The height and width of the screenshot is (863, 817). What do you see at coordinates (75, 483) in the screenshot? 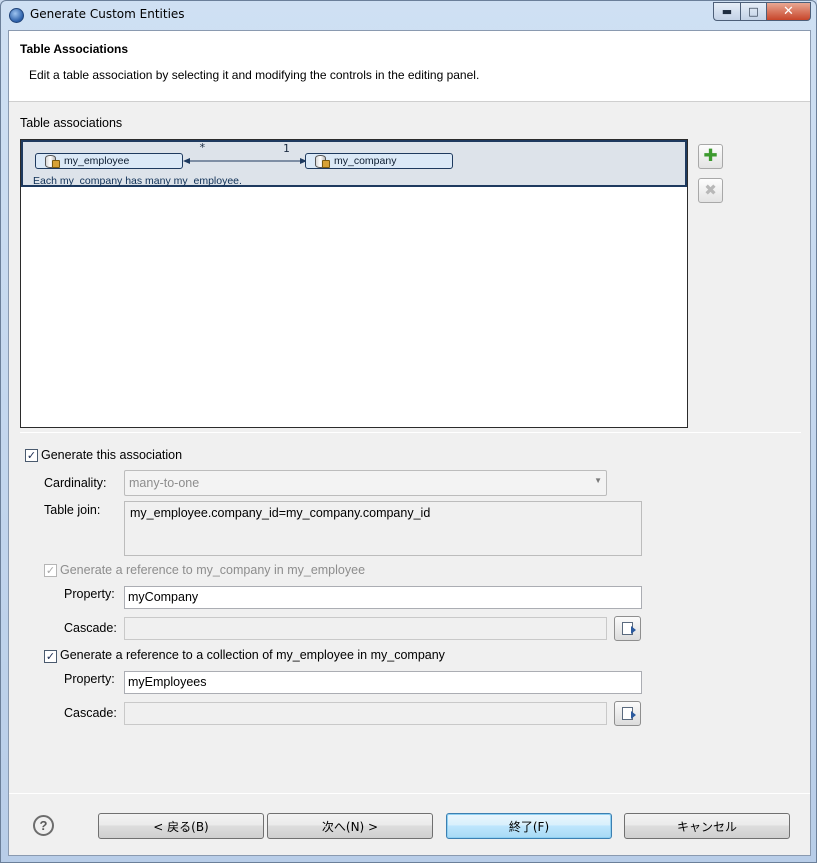
I see `cardinality-label: Cardinality:` at bounding box center [75, 483].